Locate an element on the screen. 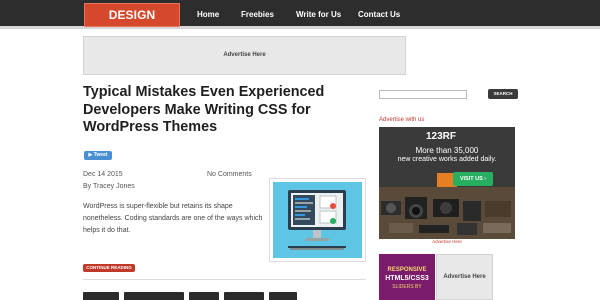 Image resolution: width=600 pixels, height=300 pixels. tweet-button: ▶ Tweet is located at coordinates (98, 155).